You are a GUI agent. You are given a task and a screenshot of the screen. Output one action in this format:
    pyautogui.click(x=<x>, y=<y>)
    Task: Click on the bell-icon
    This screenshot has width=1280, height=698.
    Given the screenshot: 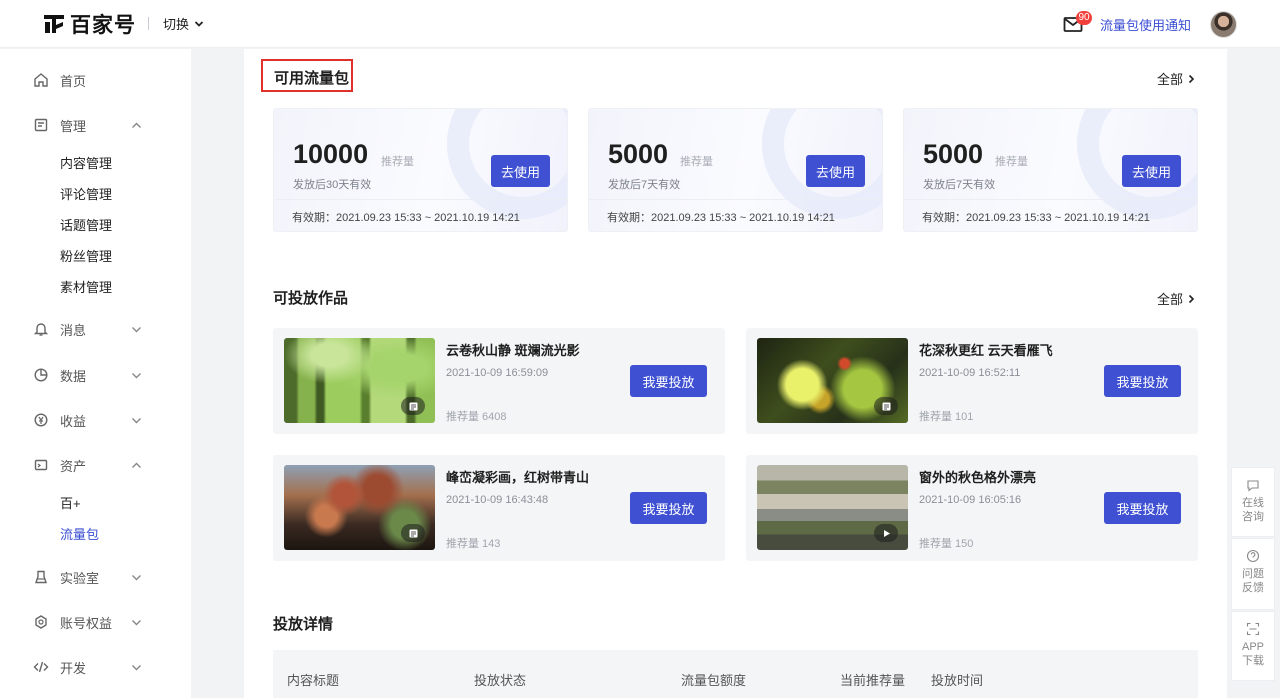 What is the action you would take?
    pyautogui.click(x=41, y=329)
    